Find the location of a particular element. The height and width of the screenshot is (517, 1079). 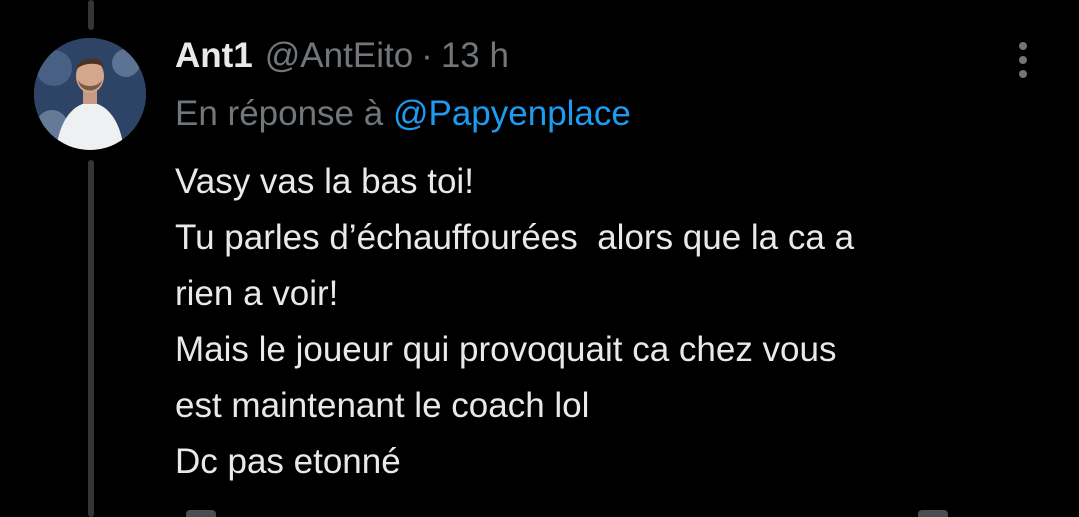

avatar is located at coordinates (90, 94).